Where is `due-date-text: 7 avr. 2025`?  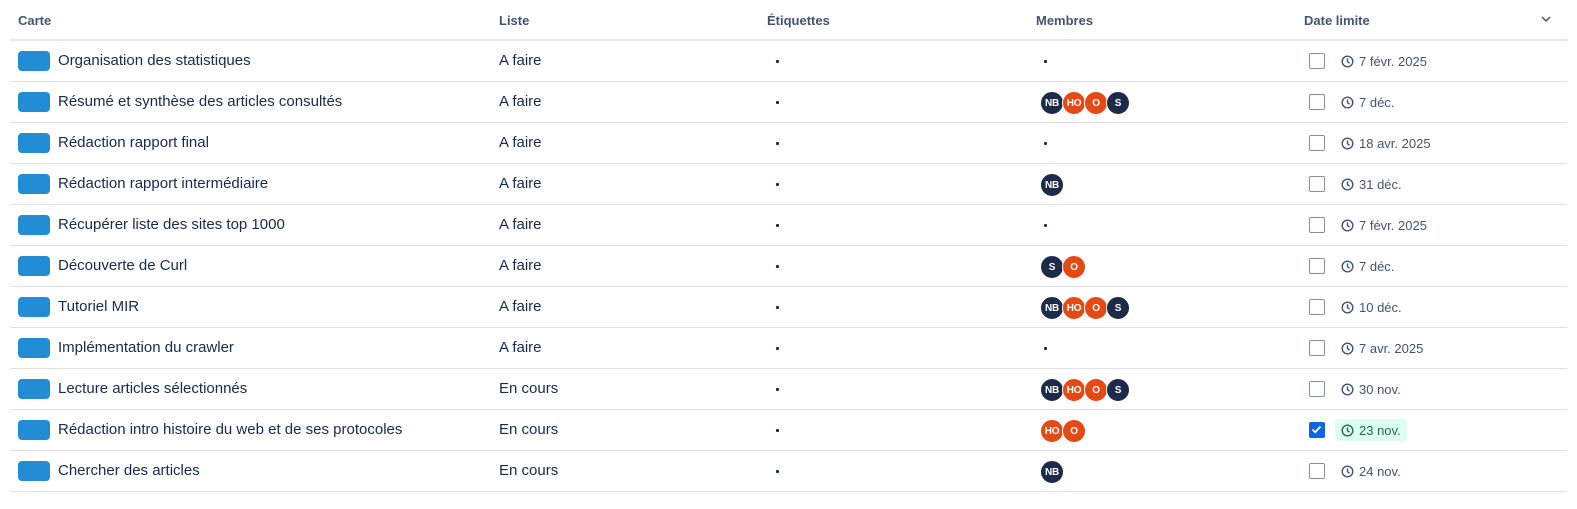
due-date-text: 7 avr. 2025 is located at coordinates (1391, 348).